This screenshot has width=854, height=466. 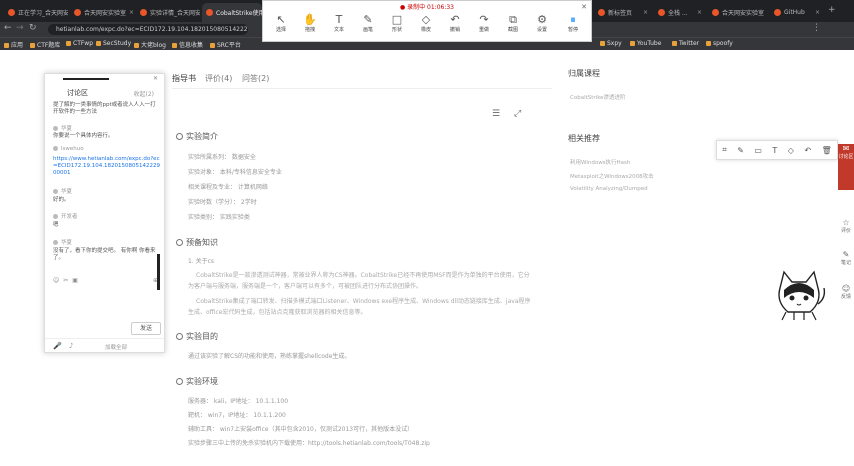 I want to click on bookmark-item: CTFwp, so click(x=79, y=43).